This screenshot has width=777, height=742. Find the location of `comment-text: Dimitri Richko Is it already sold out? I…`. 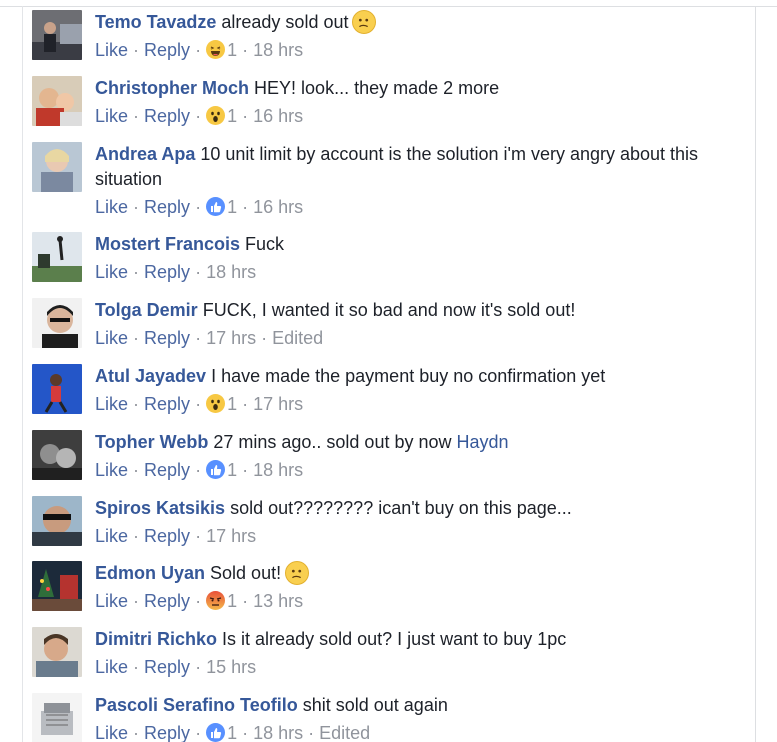

comment-text: Dimitri Richko Is it already sold out? I… is located at coordinates (405, 639).